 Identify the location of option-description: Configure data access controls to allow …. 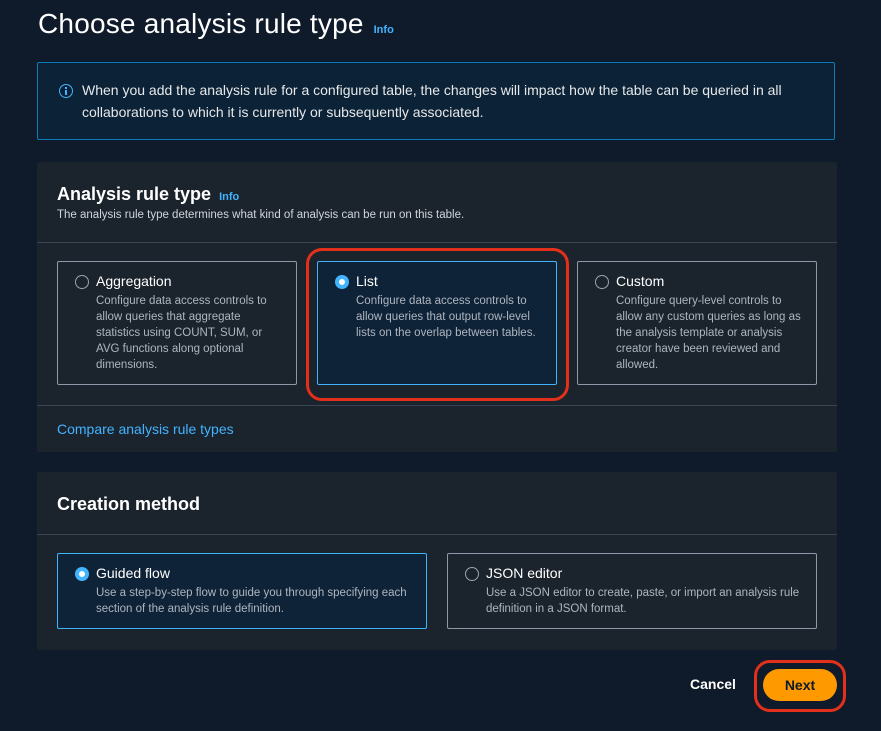
(181, 333).